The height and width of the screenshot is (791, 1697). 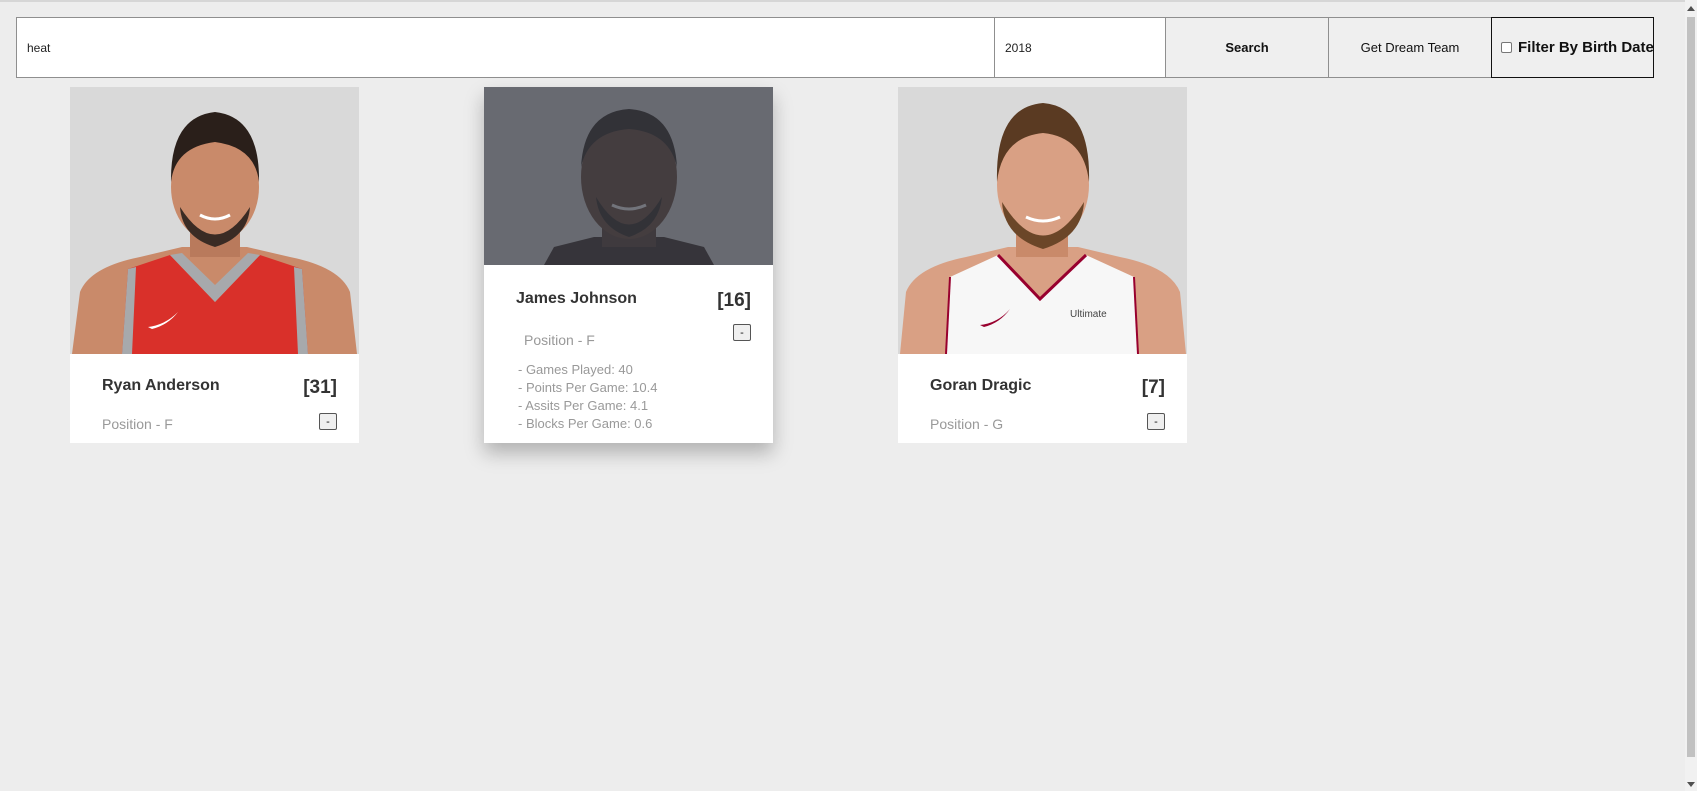 I want to click on stat-assists-per-game: - Assits Per Game: 4.1, so click(x=583, y=405).